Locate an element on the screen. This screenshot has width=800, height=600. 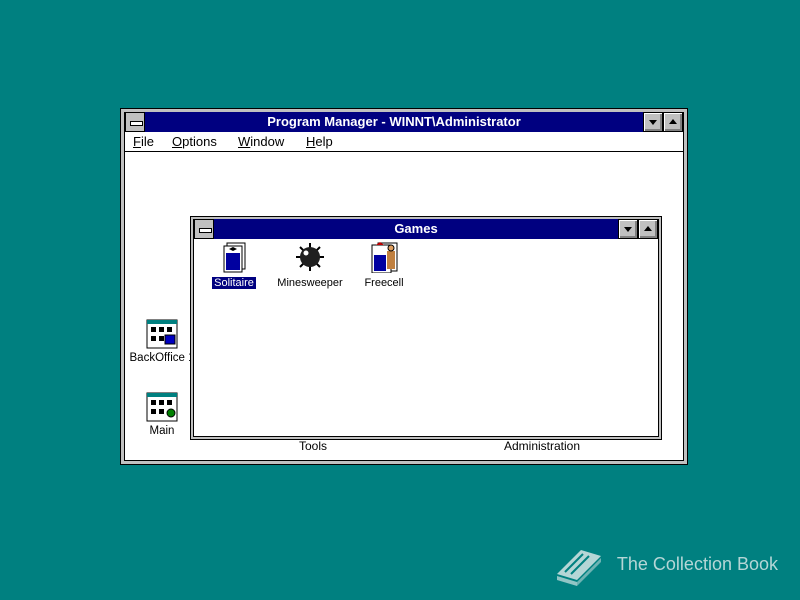
program-label: Minesweeper is located at coordinates (310, 283).